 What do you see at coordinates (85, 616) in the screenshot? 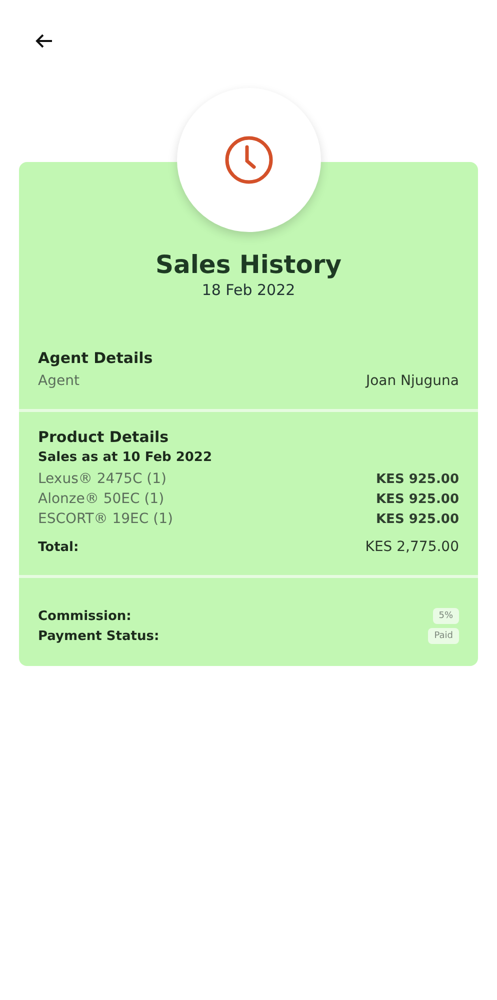
I see `summary-label: Commission:` at bounding box center [85, 616].